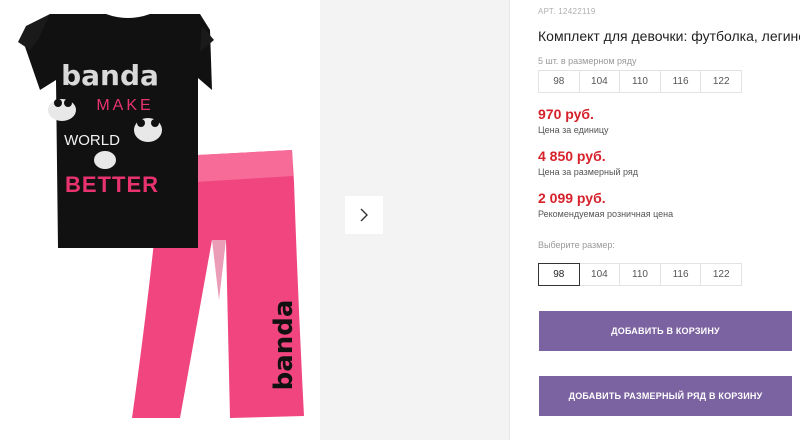 The height and width of the screenshot is (440, 800). Describe the element at coordinates (599, 81) in the screenshot. I see `size-row-item: 104` at that location.